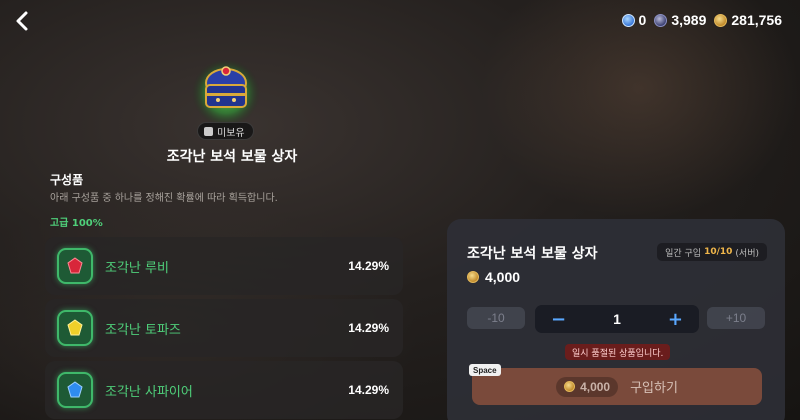 The height and width of the screenshot is (420, 800). I want to click on topaz-icon, so click(75, 328).